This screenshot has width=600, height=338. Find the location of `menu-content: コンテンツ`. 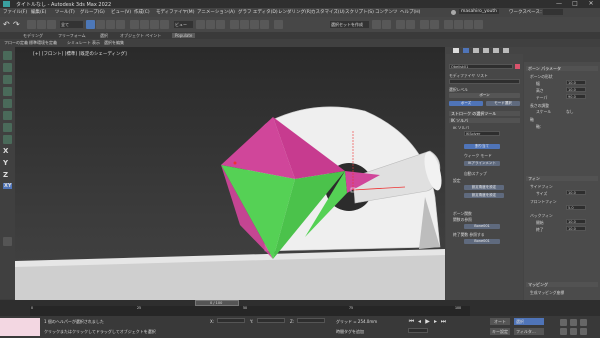

menu-content: コンテンツ is located at coordinates (386, 12).